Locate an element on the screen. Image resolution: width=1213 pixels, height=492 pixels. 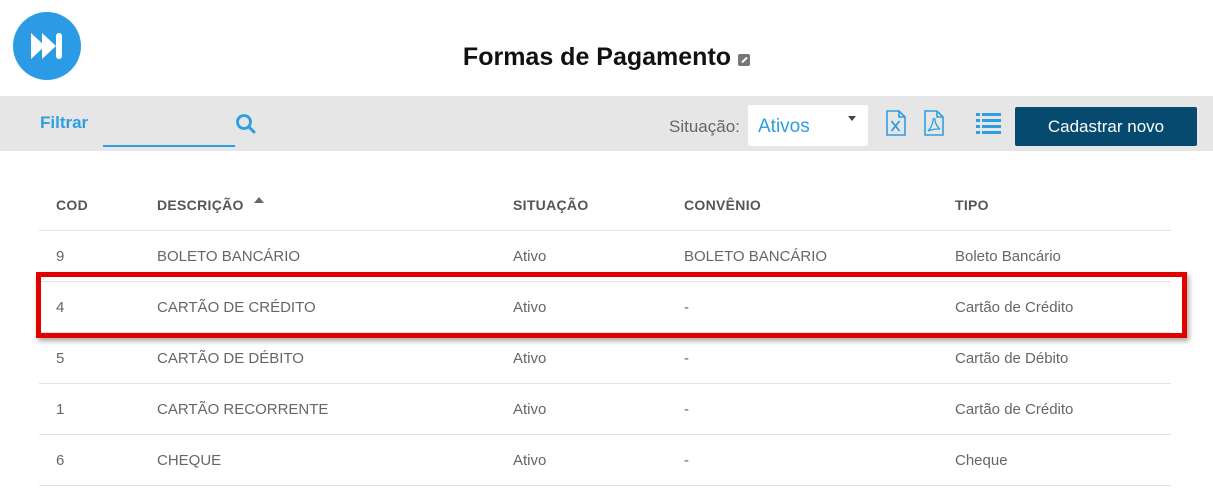
excel-icon is located at coordinates (896, 123).